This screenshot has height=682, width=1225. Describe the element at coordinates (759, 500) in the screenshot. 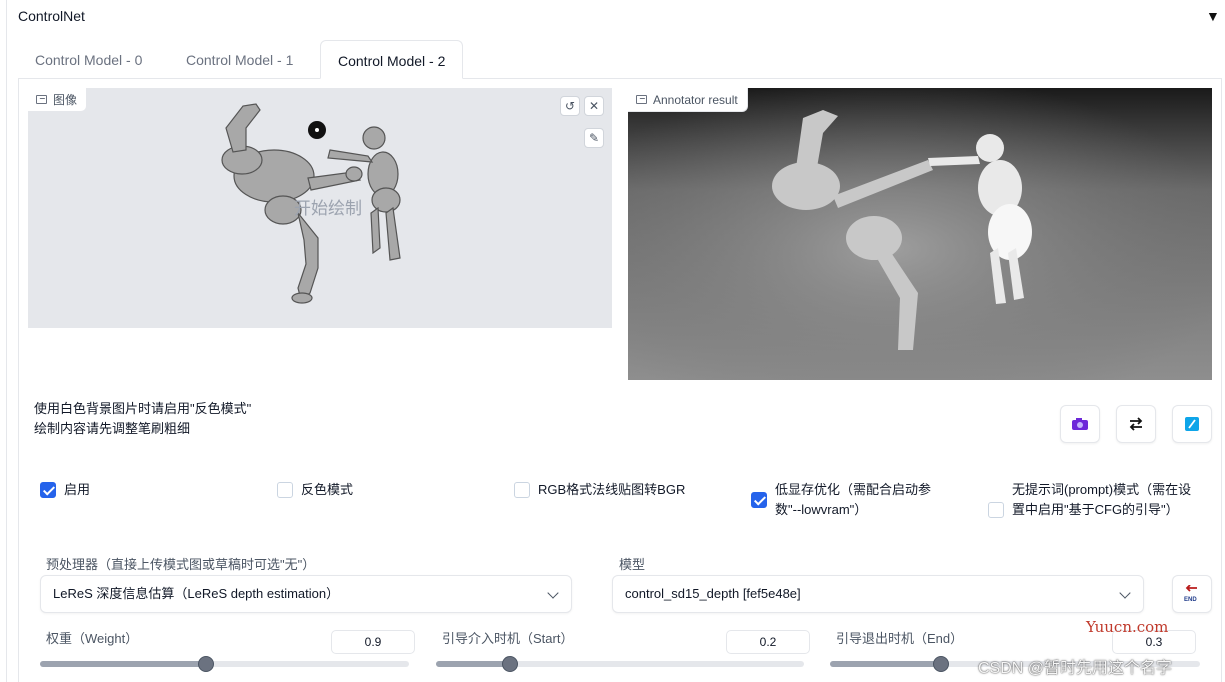

I see `low-vram-checkbox-box` at that location.